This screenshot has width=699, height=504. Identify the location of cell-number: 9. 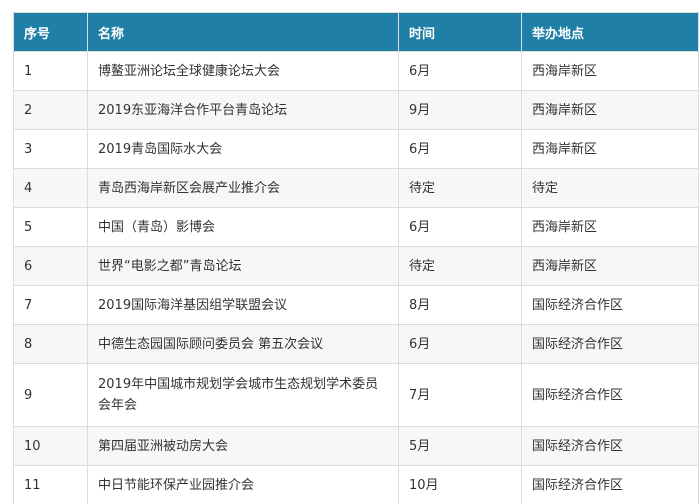
(50, 395).